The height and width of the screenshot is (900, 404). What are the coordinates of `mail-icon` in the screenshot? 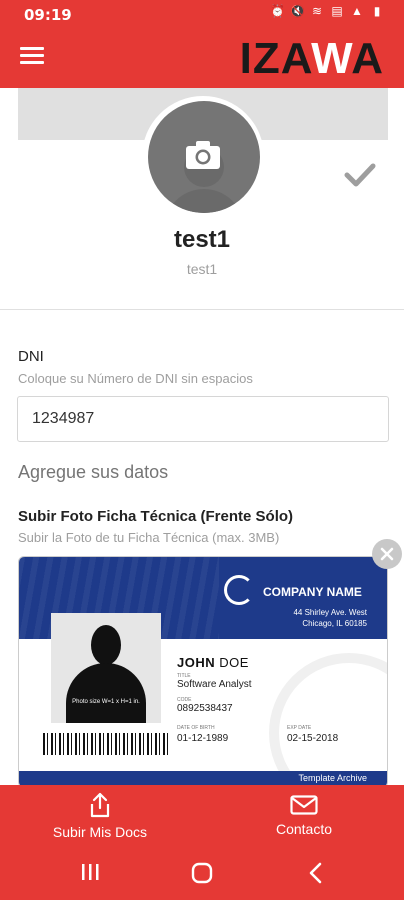 It's located at (304, 805).